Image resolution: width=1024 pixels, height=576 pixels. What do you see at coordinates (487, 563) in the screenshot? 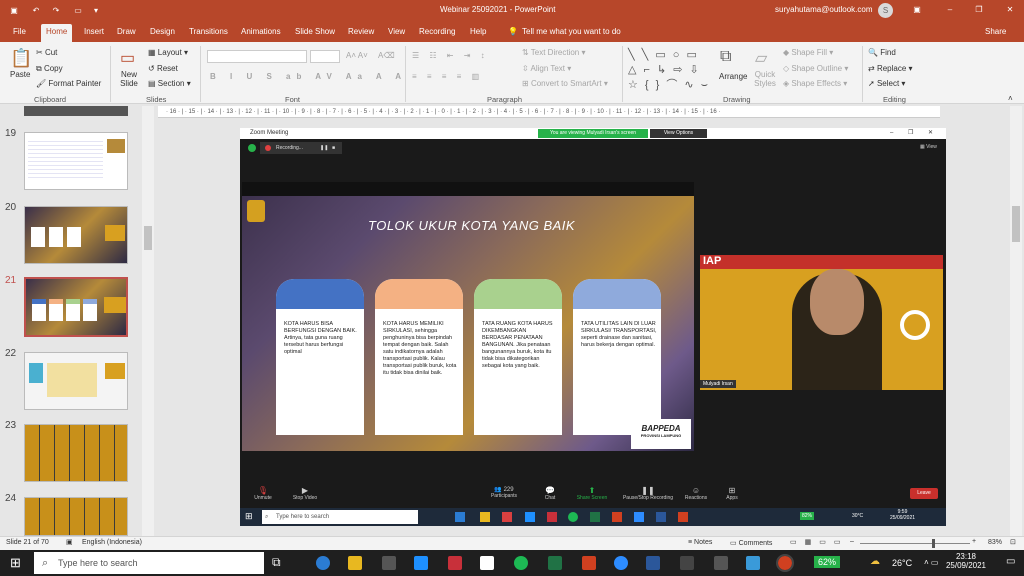
I see `docs-icon` at bounding box center [487, 563].